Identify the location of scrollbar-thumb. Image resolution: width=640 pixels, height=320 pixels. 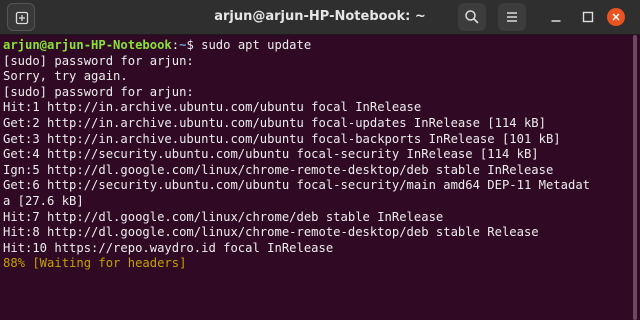
(635, 177).